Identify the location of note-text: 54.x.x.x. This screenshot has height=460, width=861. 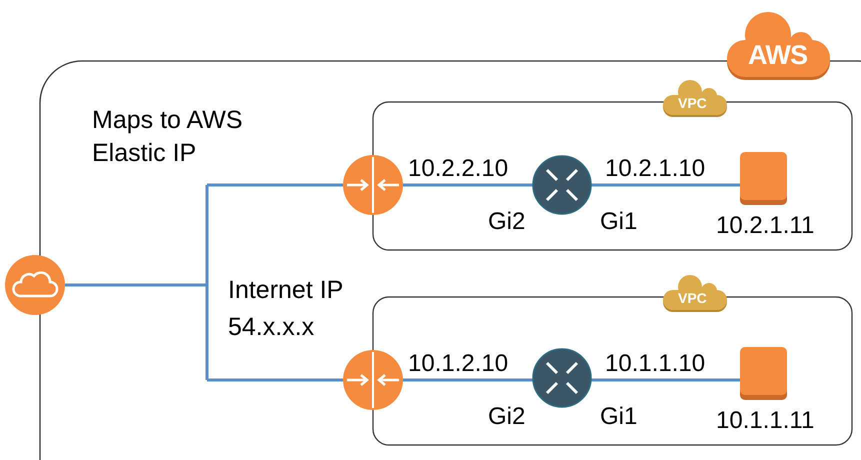
(271, 327).